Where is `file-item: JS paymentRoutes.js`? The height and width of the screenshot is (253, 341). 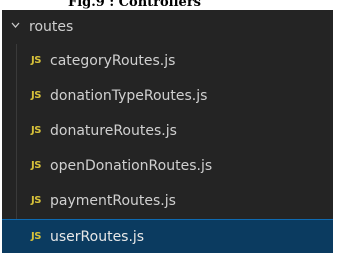 file-item: JS paymentRoutes.js is located at coordinates (167, 201).